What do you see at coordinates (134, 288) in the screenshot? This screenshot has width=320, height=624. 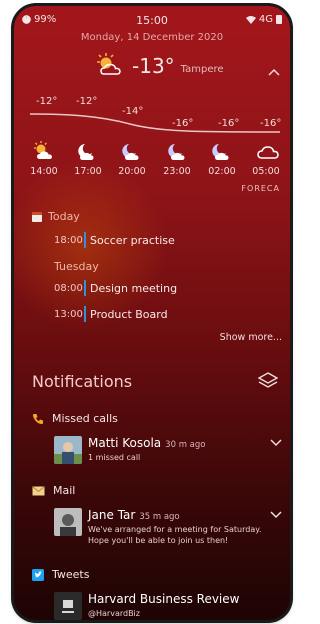 I see `event-title: Design meeting` at bounding box center [134, 288].